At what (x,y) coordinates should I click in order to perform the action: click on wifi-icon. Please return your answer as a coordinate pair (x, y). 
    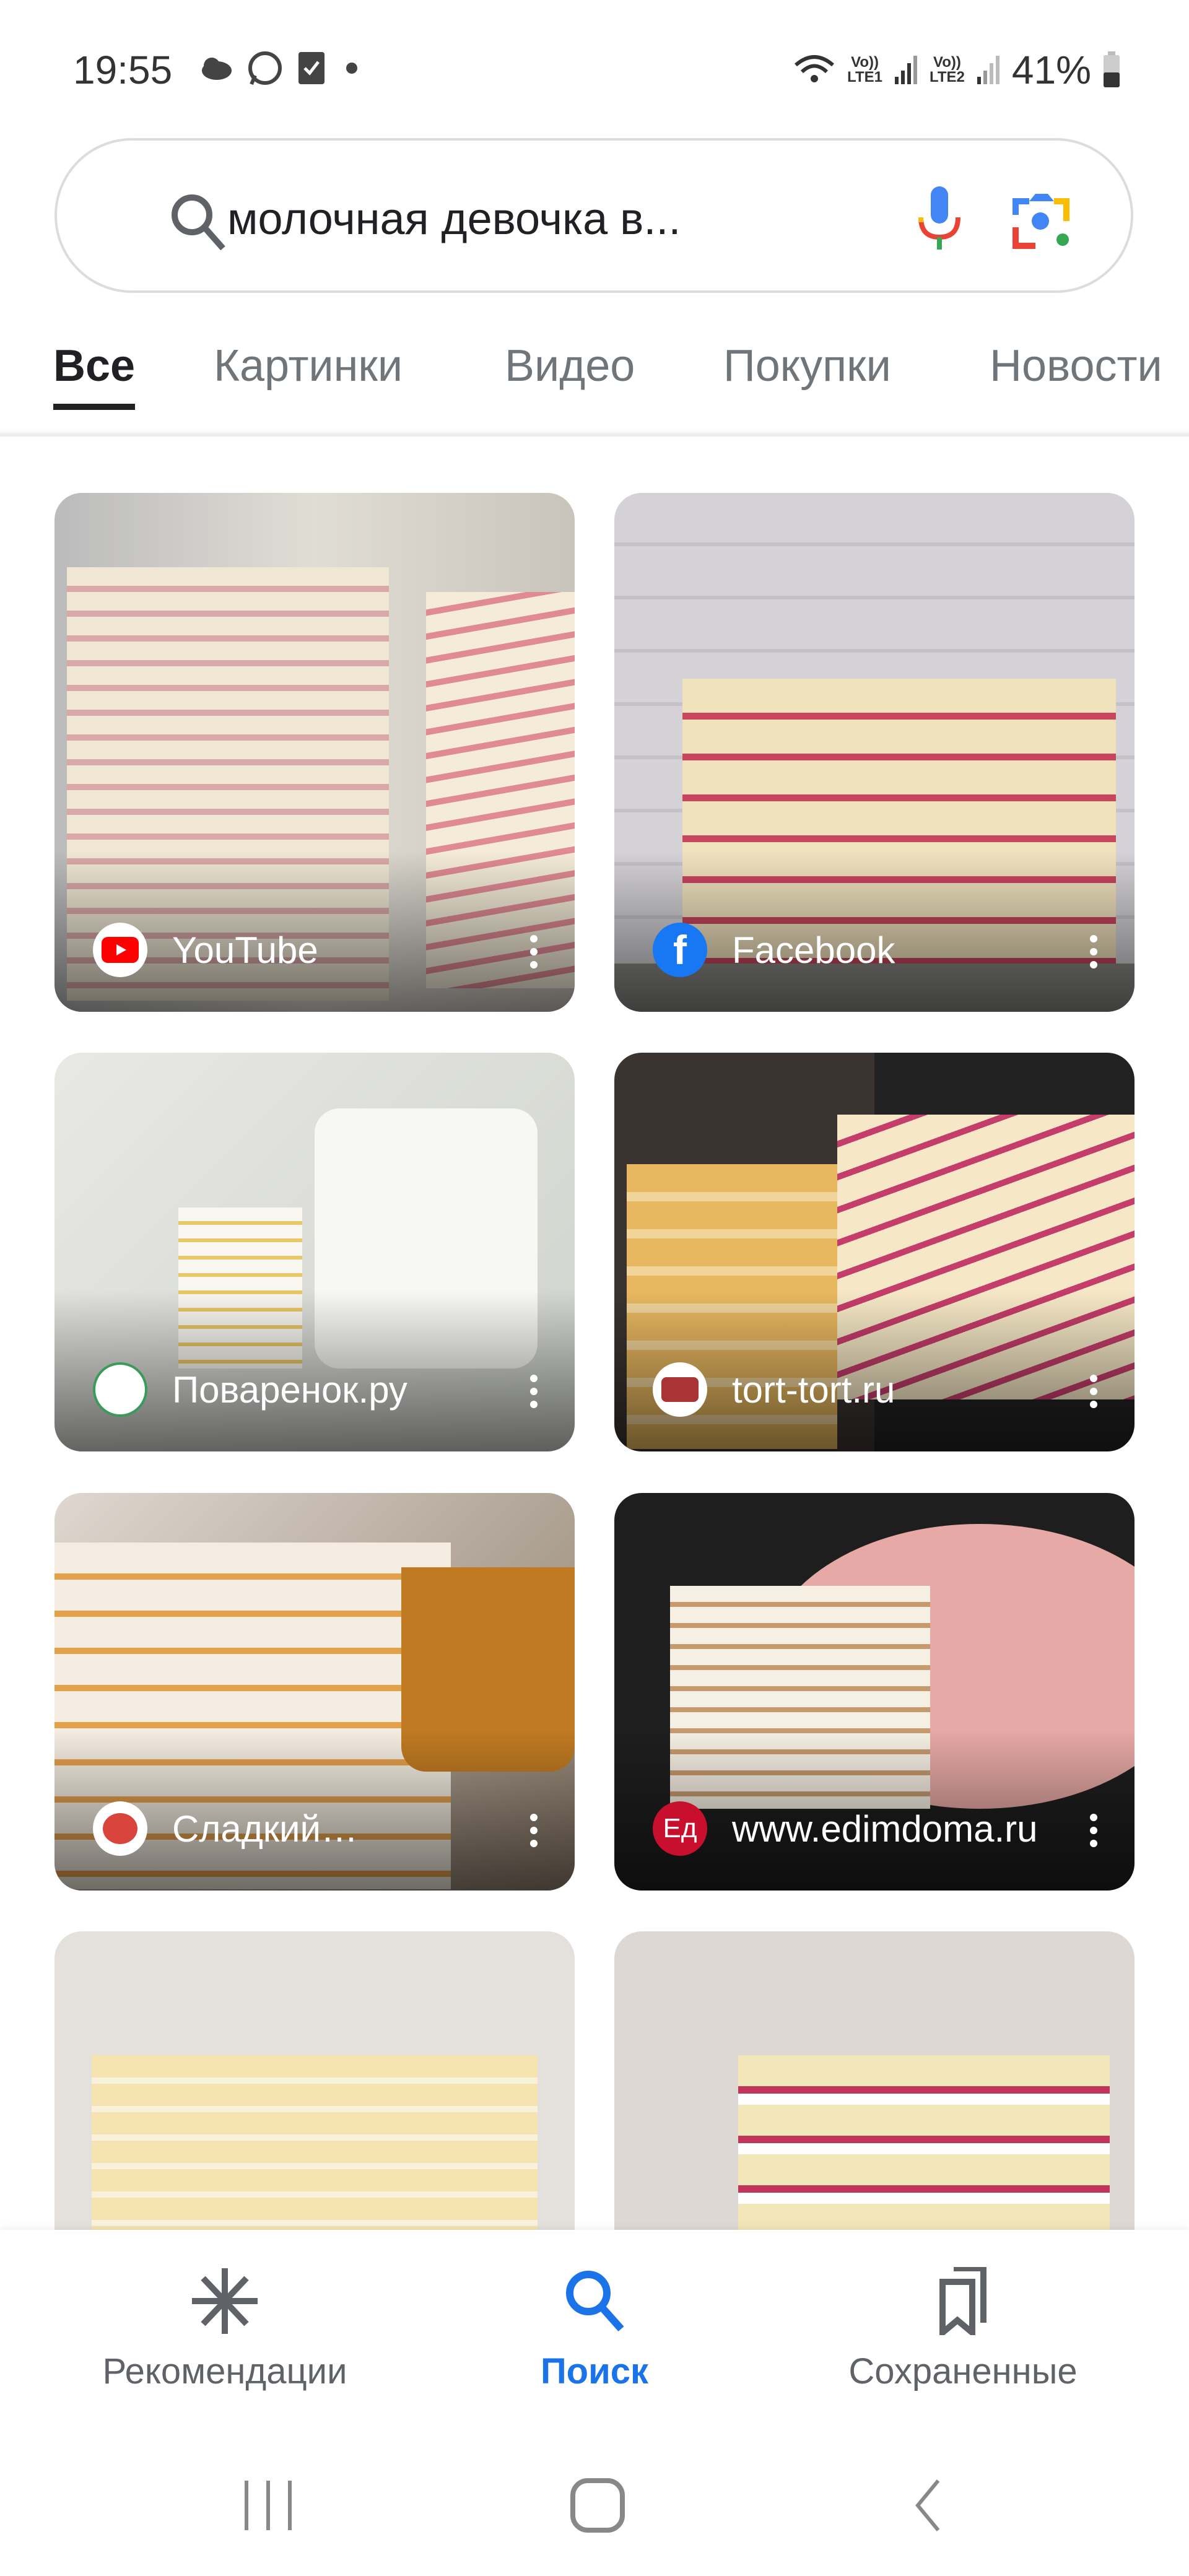
    Looking at the image, I should click on (815, 68).